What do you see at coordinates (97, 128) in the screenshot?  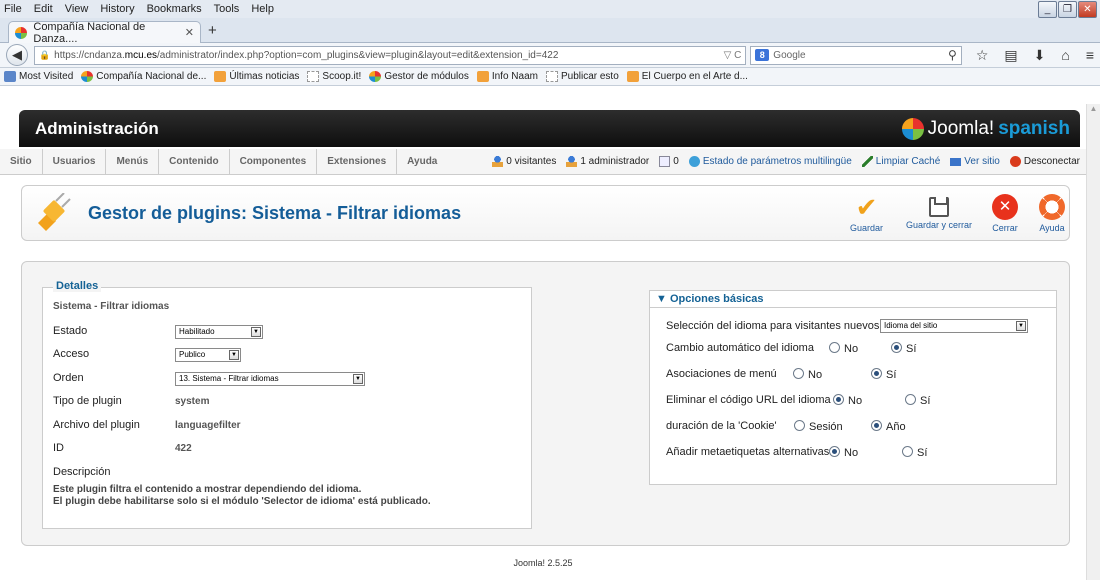 I see `admin-title: Administración` at bounding box center [97, 128].